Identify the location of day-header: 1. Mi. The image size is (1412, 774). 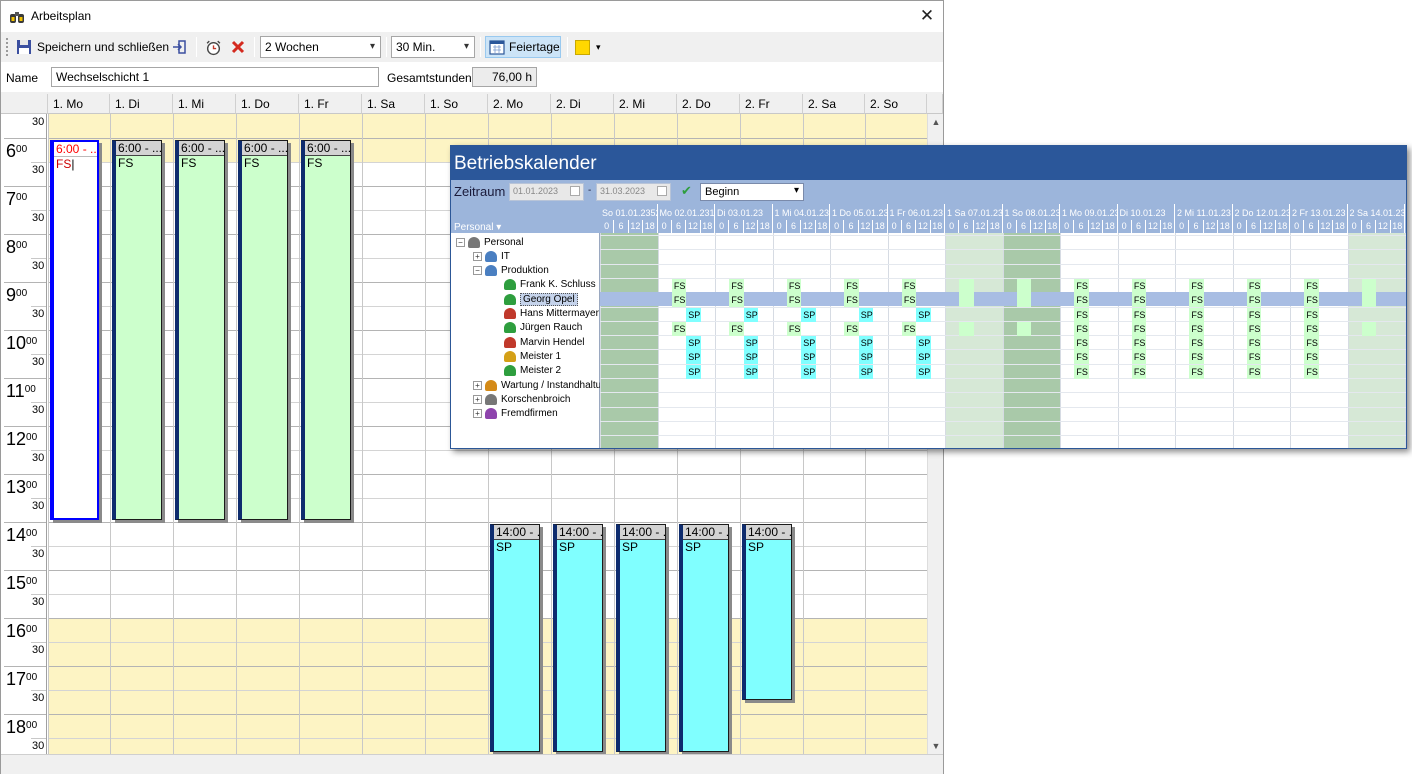
(204, 104).